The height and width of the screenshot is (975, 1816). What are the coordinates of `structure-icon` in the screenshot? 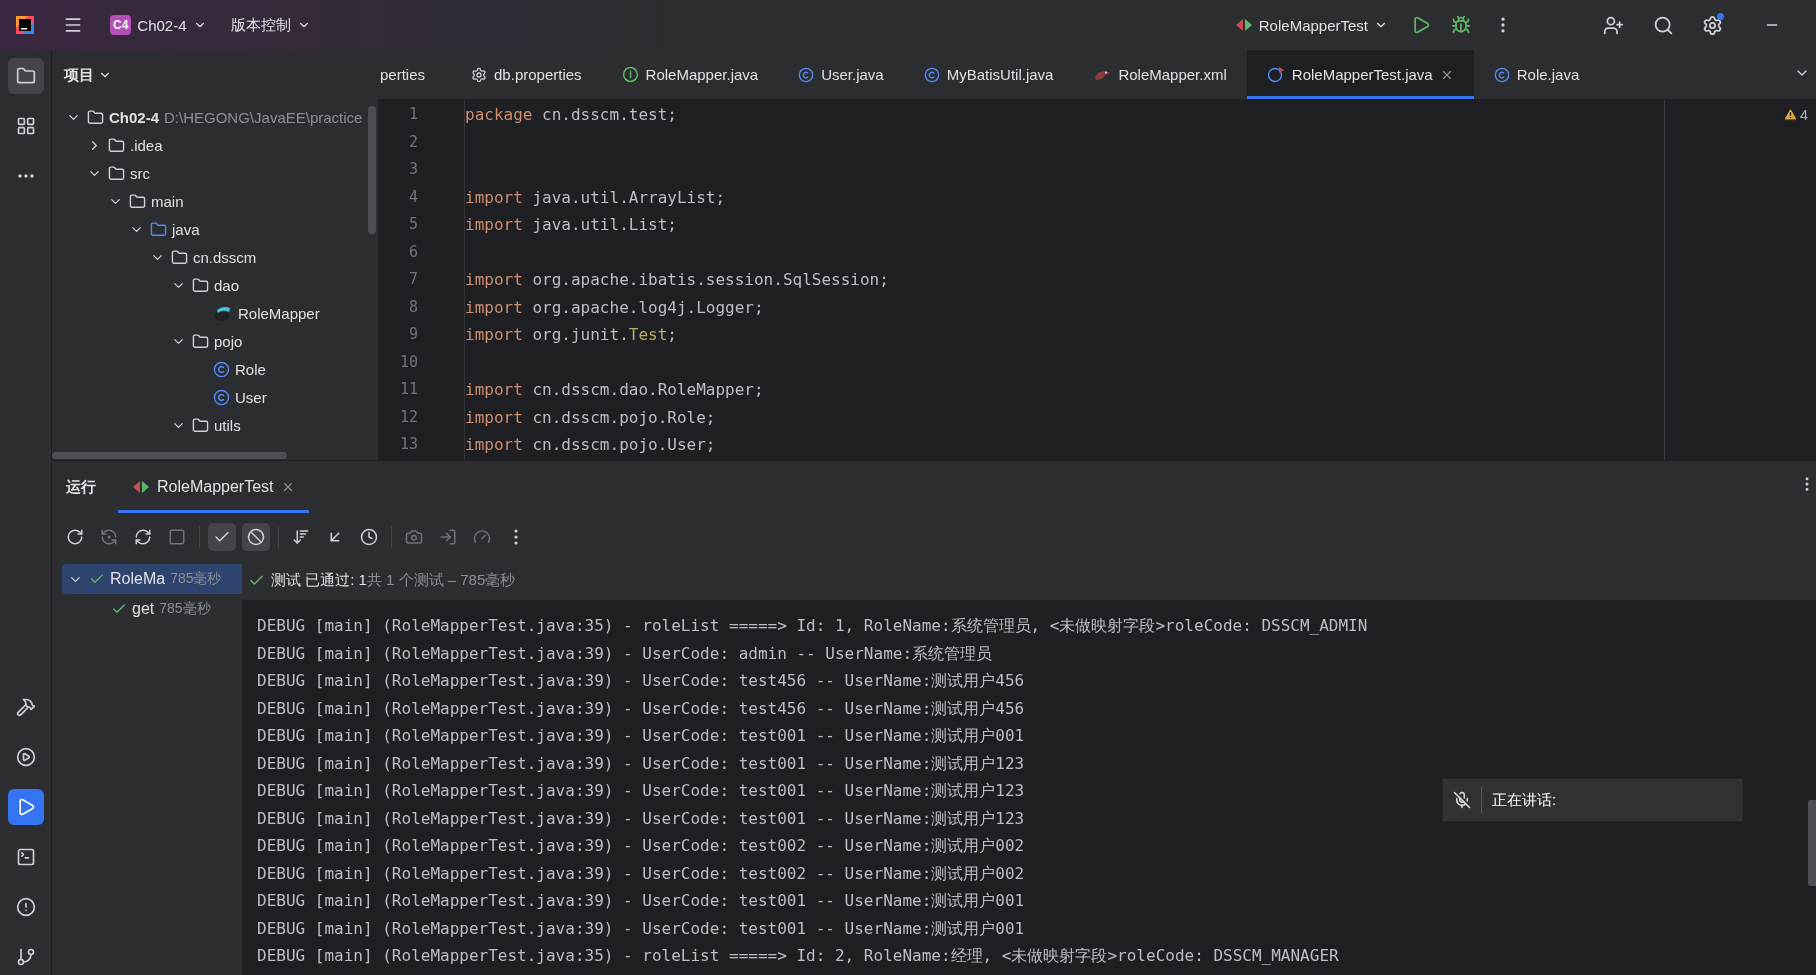 It's located at (25, 126).